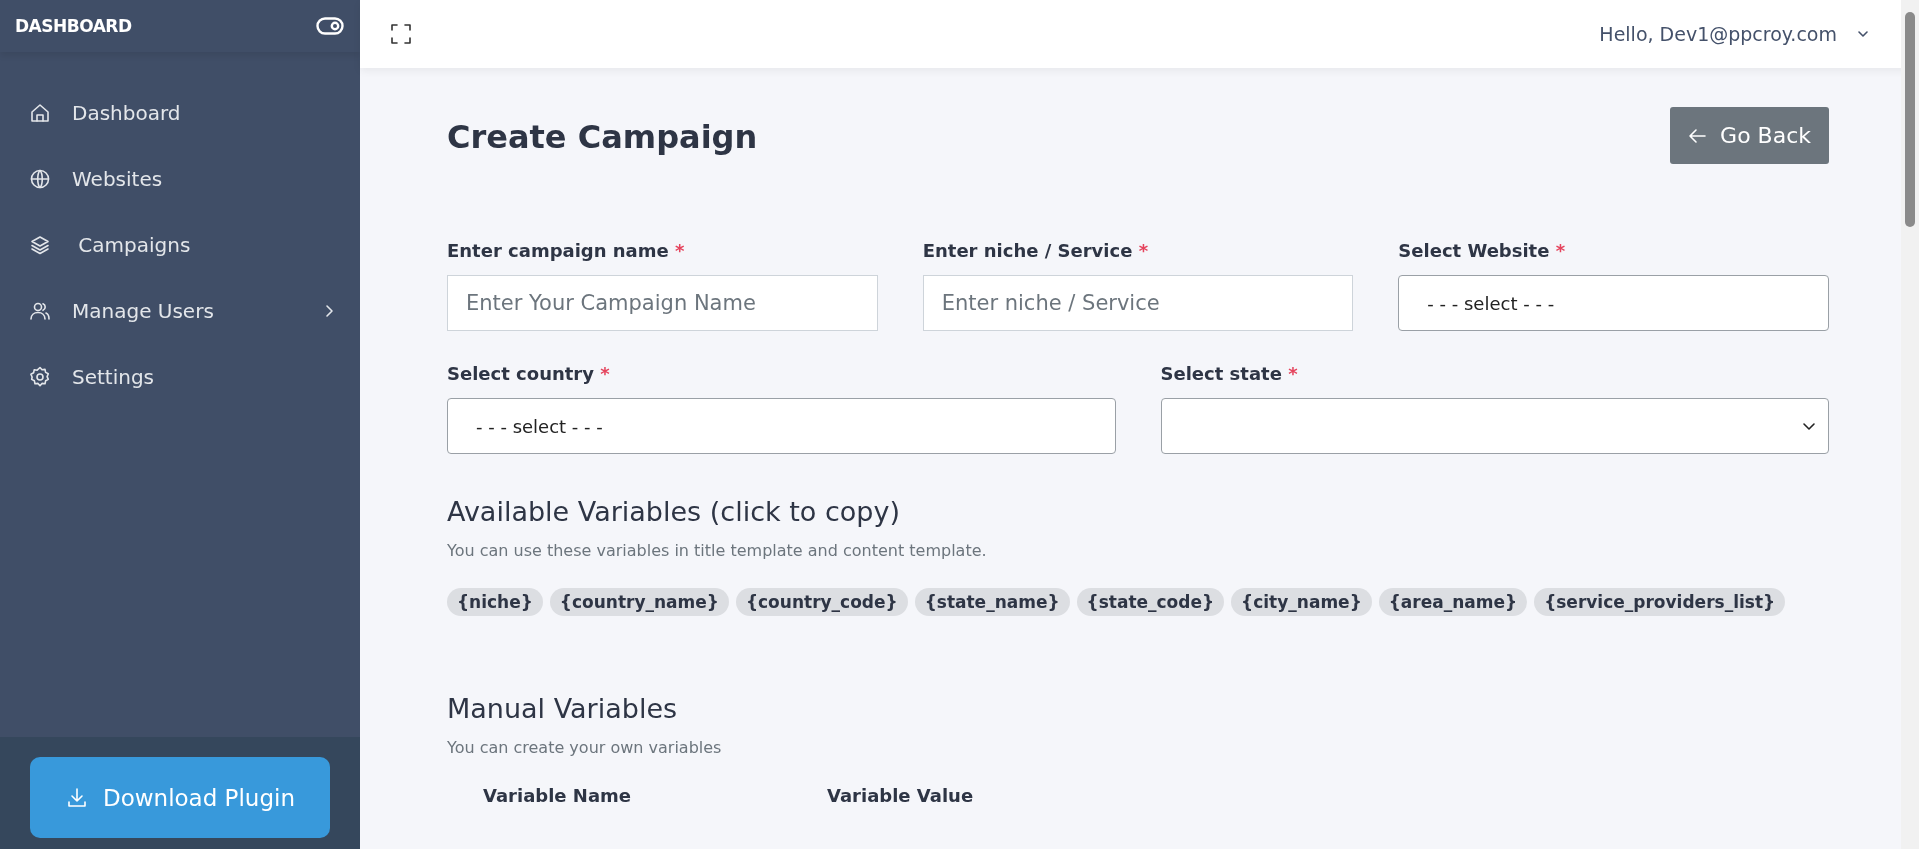 This screenshot has width=1919, height=849. I want to click on section-description: You can create your own variables, so click(585, 747).